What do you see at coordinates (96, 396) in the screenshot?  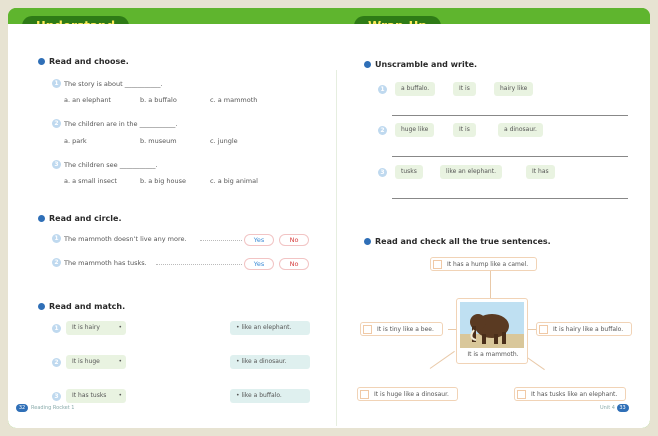 I see `match-left-item: It has tusks •` at bounding box center [96, 396].